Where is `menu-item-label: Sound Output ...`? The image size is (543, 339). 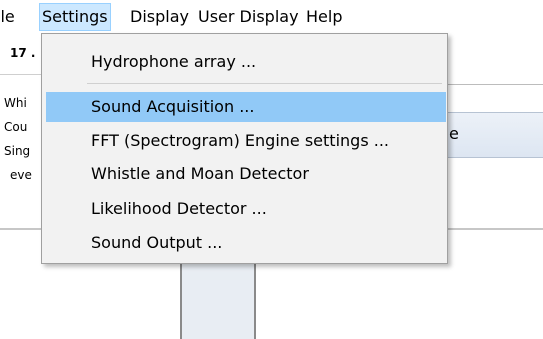
menu-item-label: Sound Output ... is located at coordinates (157, 242).